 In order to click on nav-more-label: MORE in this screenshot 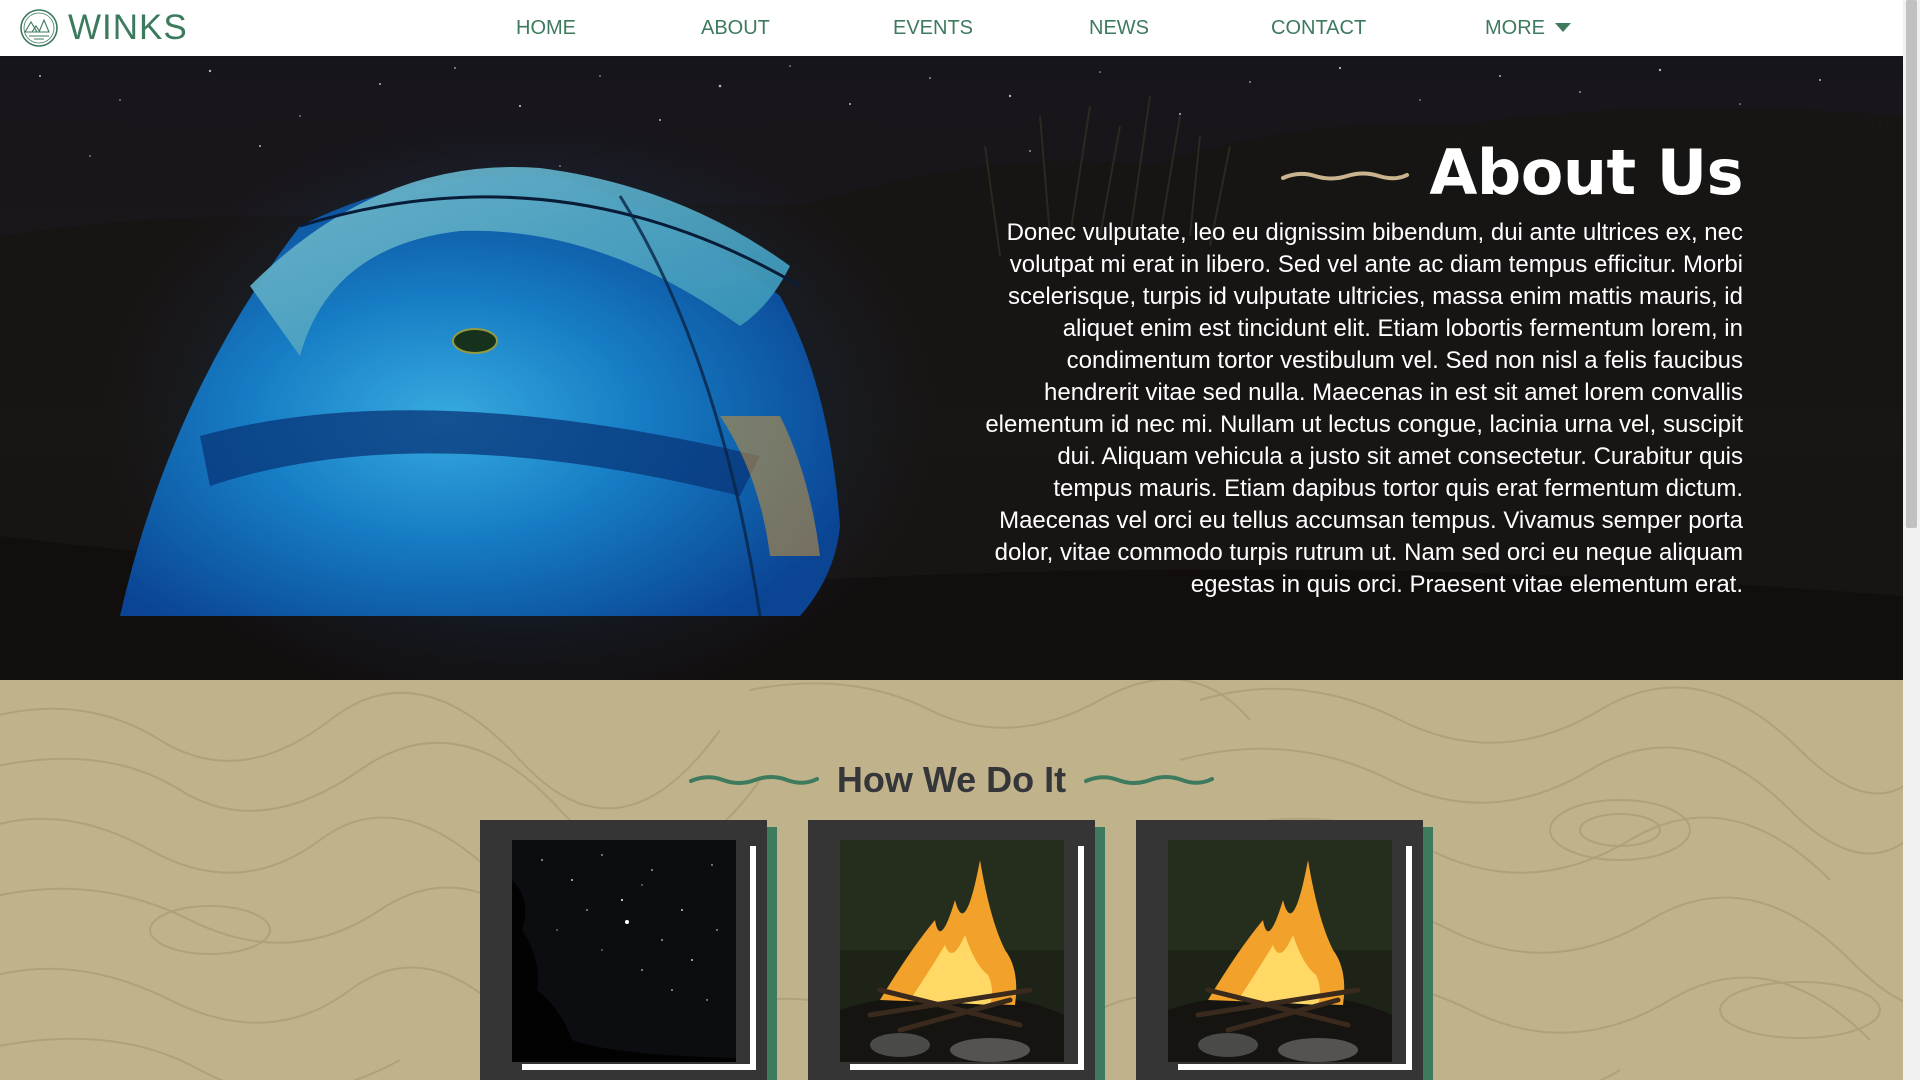, I will do `click(1515, 28)`.